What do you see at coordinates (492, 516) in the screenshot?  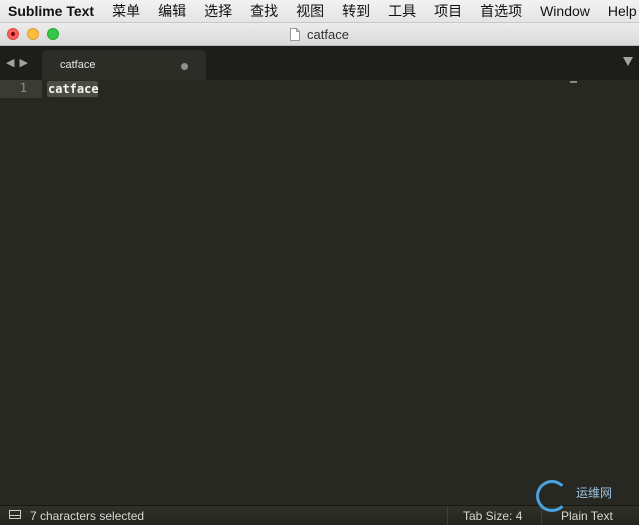 I see `tab-size-selector: Tab Size: 4` at bounding box center [492, 516].